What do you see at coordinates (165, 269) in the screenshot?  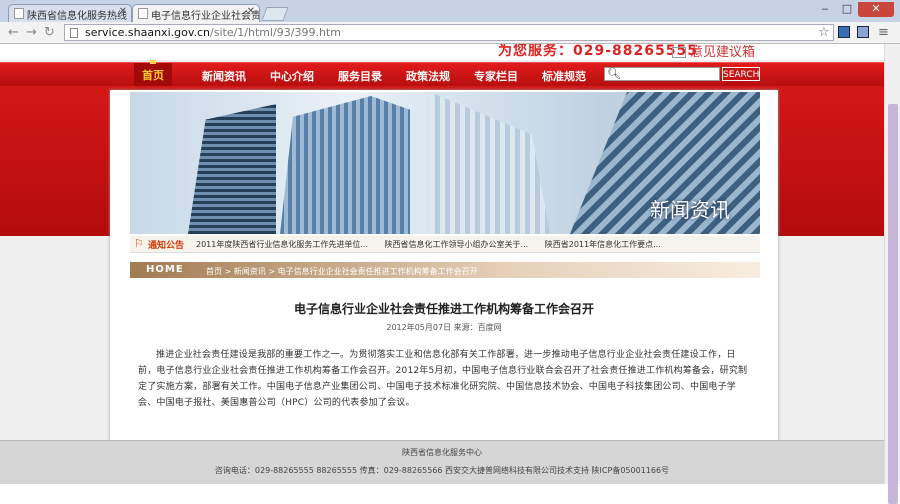 I see `breadcrumb-home: HOME` at bounding box center [165, 269].